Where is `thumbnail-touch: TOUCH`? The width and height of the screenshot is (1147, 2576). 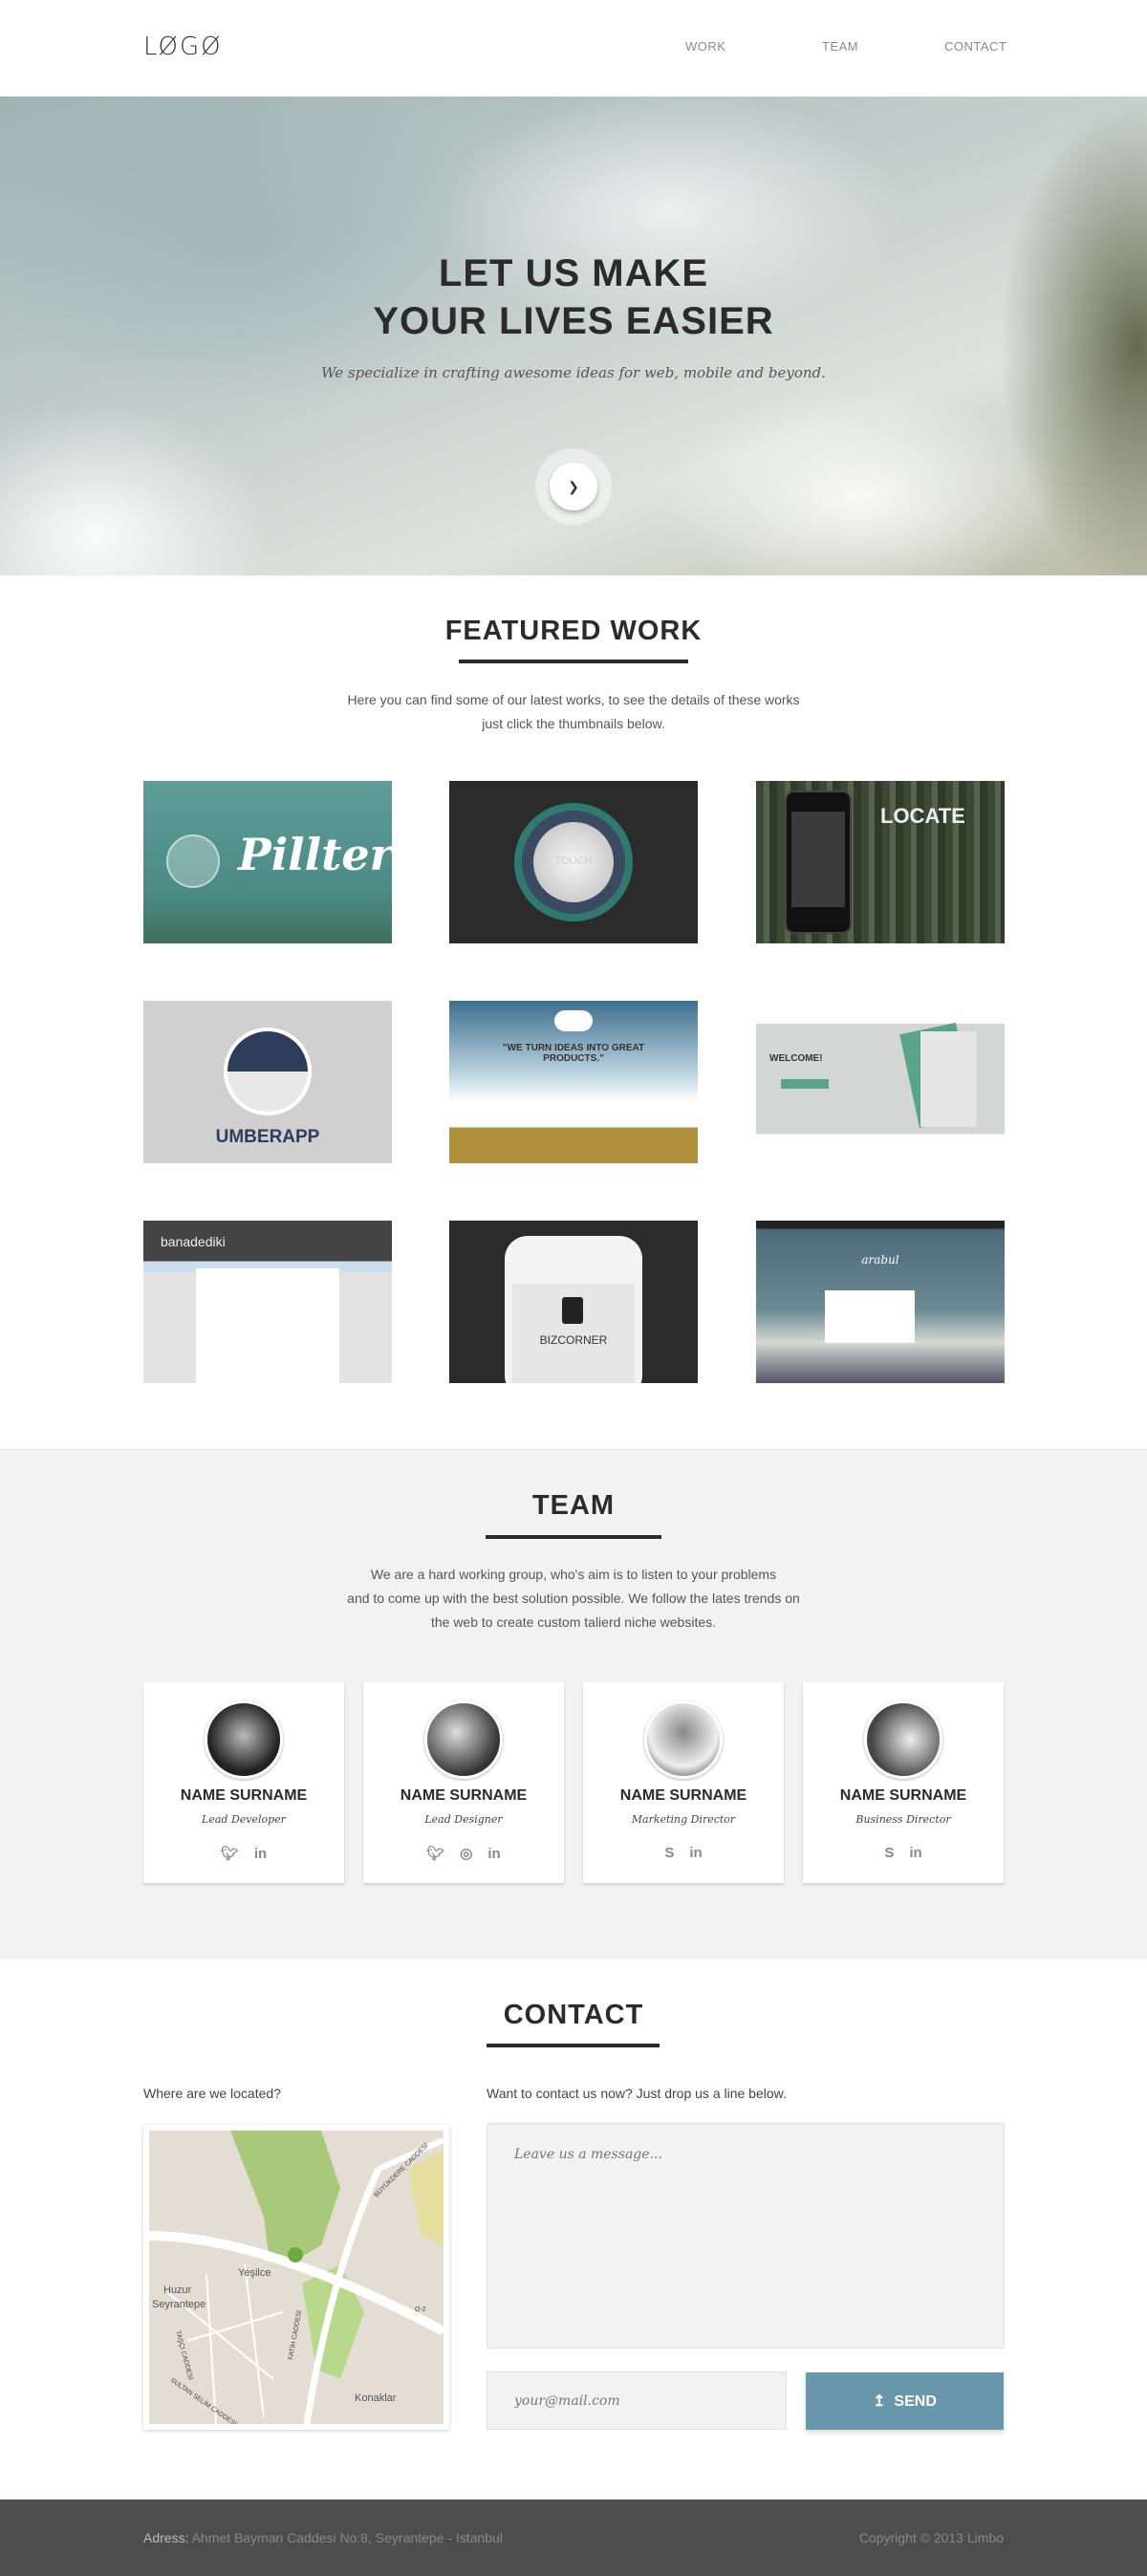 thumbnail-touch: TOUCH is located at coordinates (573, 862).